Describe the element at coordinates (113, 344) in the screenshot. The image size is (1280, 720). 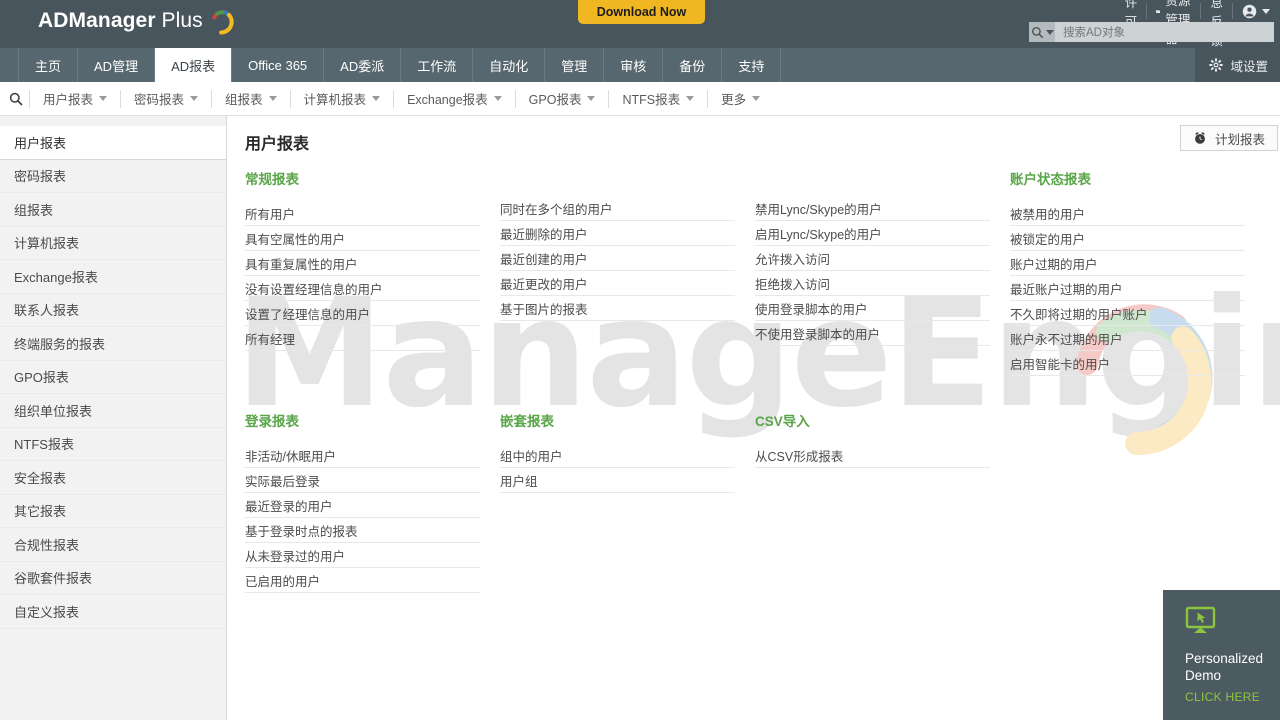
I see `sidebar-item-6: 终端服务的报表` at that location.